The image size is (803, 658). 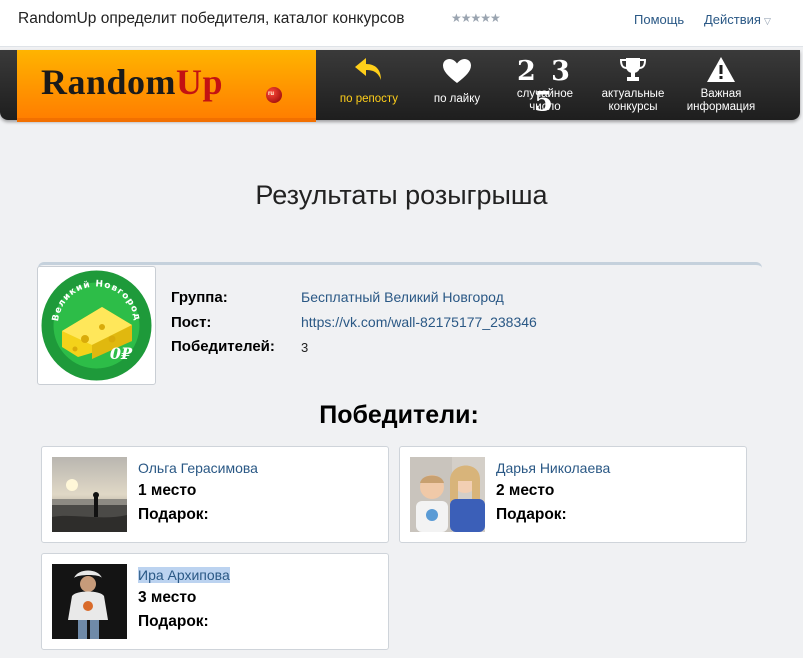 I want to click on logo-badge: ru, so click(x=271, y=94).